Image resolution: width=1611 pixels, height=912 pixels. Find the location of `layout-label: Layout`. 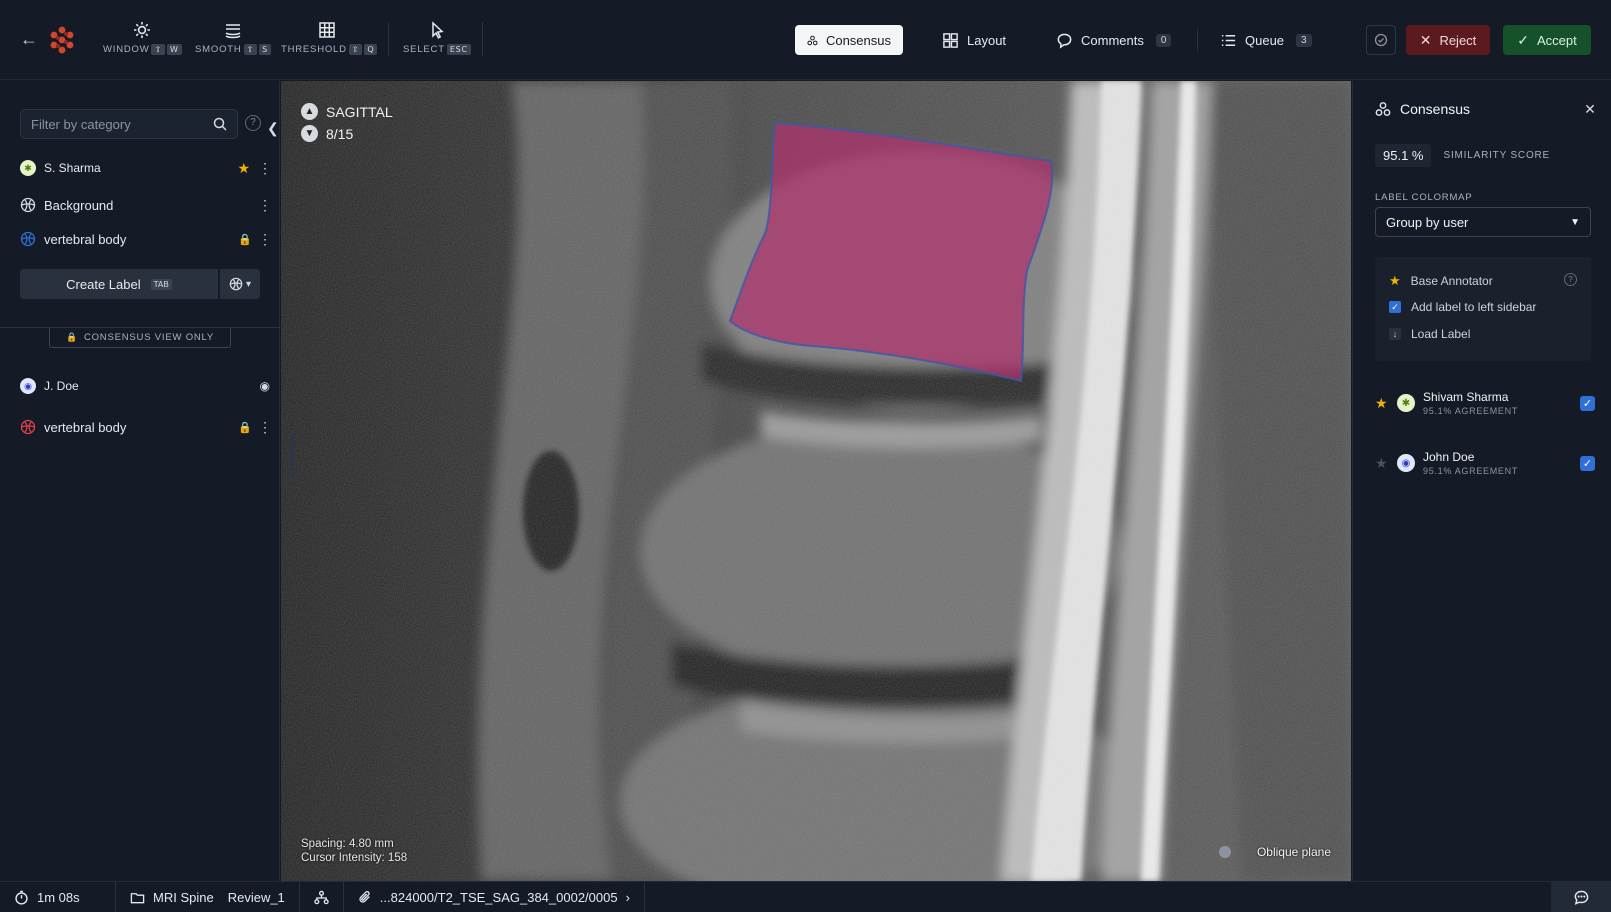

layout-label: Layout is located at coordinates (987, 40).